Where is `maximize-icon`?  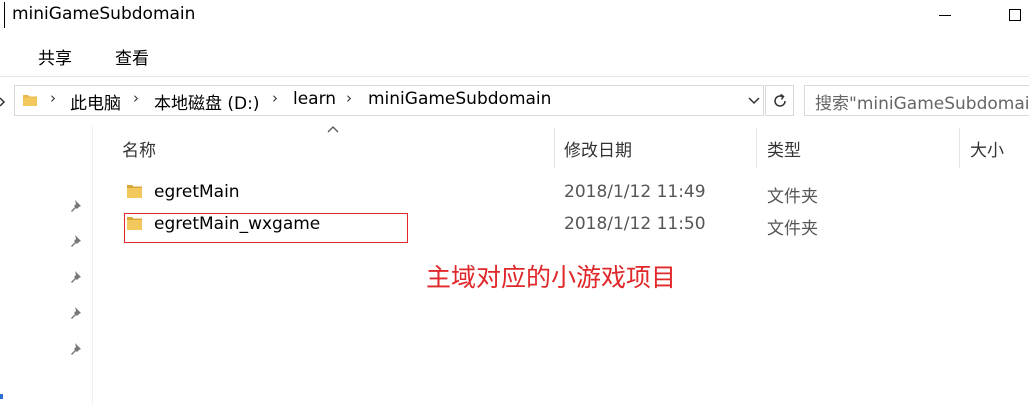 maximize-icon is located at coordinates (1015, 15).